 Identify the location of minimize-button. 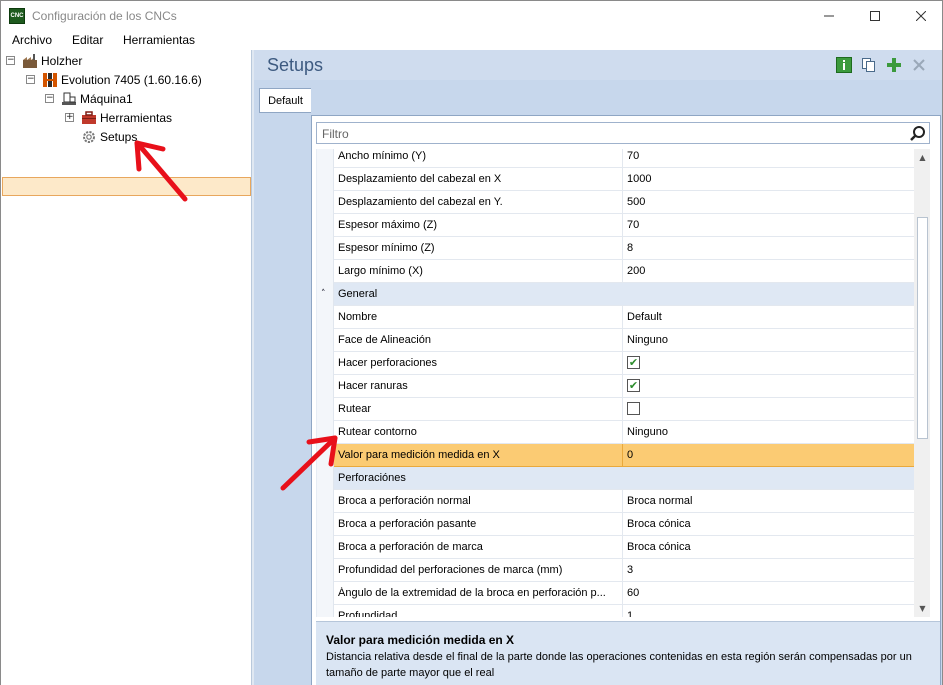
(829, 15).